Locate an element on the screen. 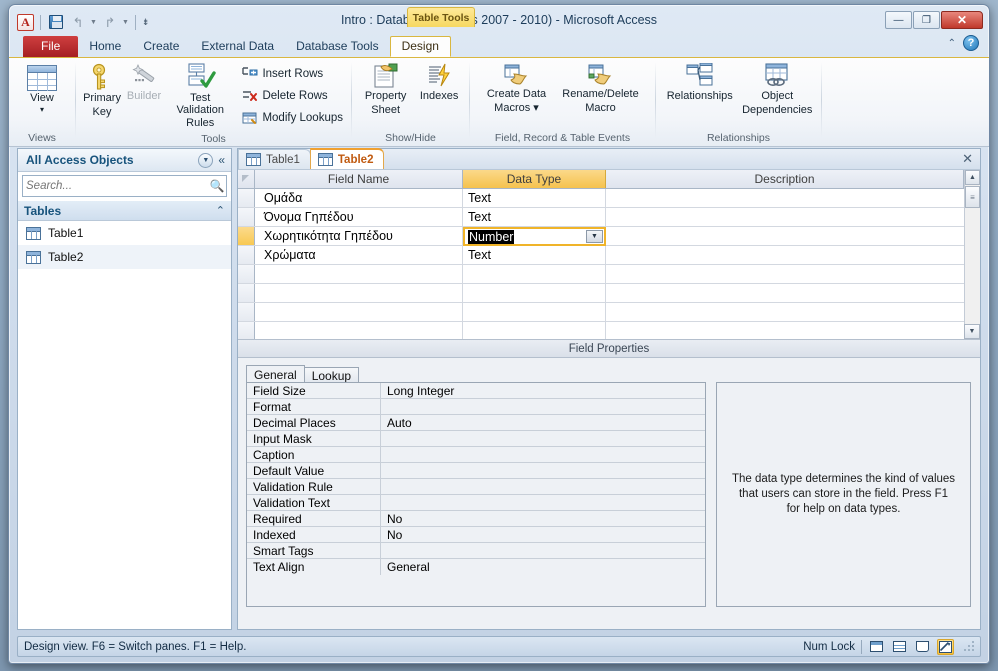 This screenshot has width=998, height=671. access-logo-icon: A is located at coordinates (25, 22).